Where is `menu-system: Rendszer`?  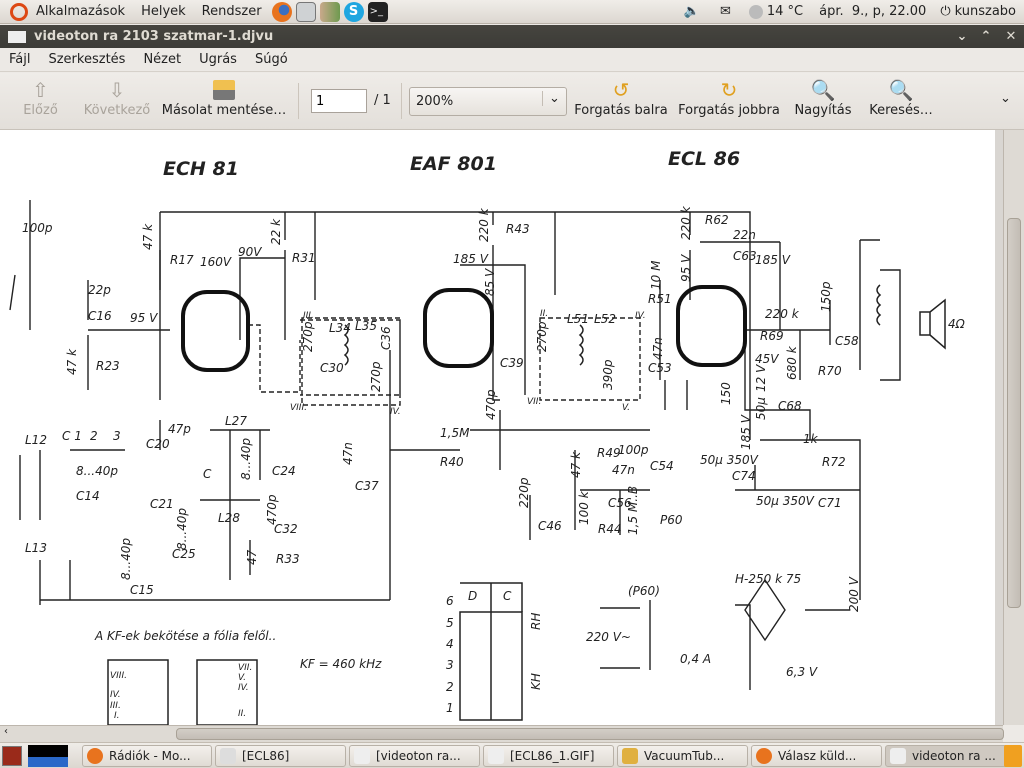 menu-system: Rendszer is located at coordinates (232, 11).